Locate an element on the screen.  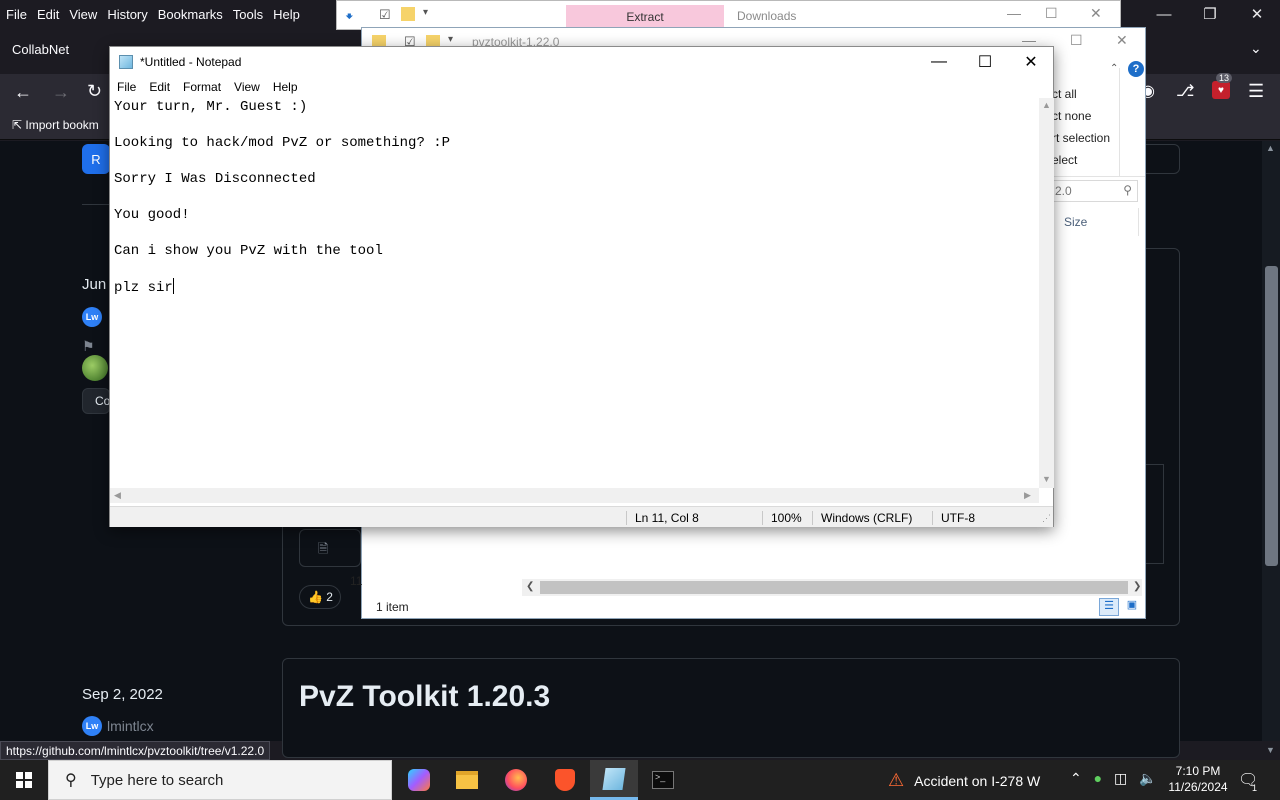
import-bookmarks-link: ⇱ Import bookm is located at coordinates (55, 125).